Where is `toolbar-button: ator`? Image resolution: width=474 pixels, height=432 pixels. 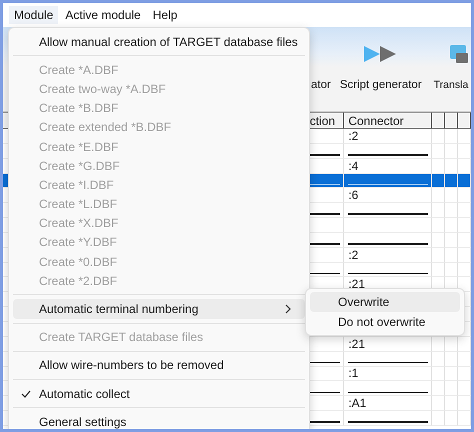 toolbar-button: ator is located at coordinates (321, 85).